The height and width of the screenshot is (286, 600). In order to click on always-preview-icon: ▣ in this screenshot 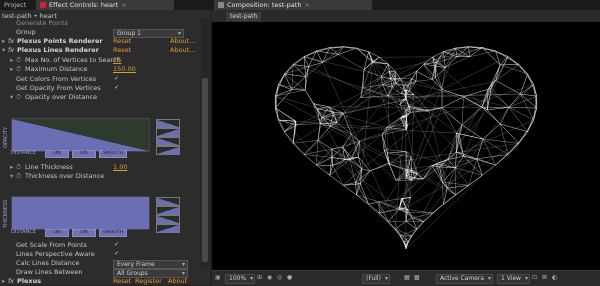, I will do `click(218, 278)`.